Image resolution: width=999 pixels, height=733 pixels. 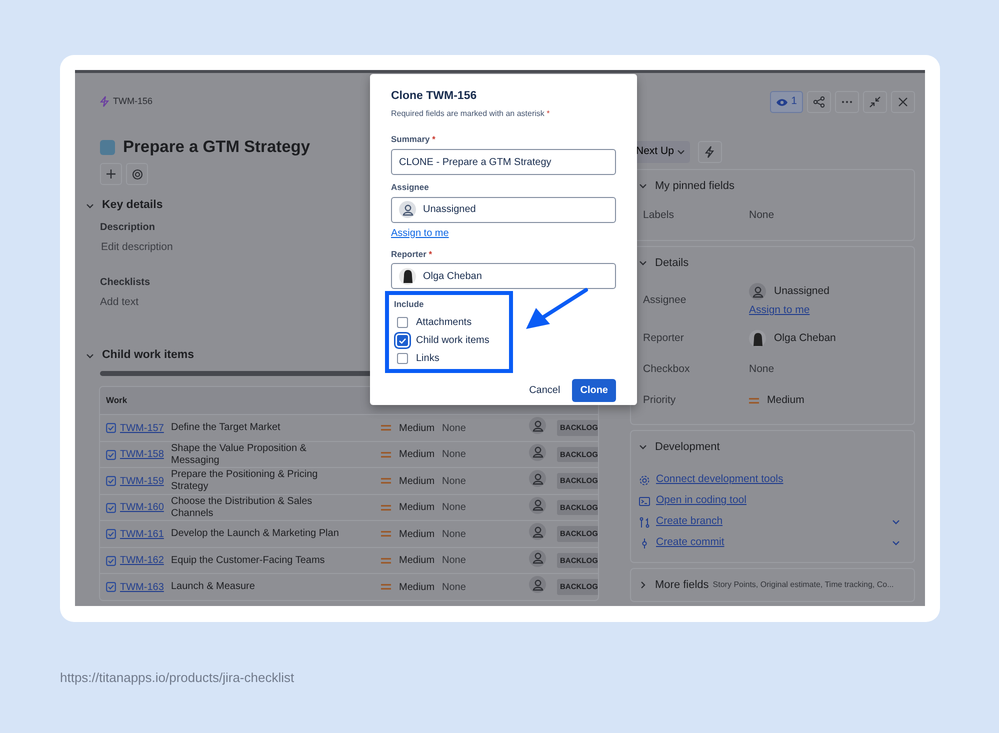 I want to click on share-button, so click(x=819, y=102).